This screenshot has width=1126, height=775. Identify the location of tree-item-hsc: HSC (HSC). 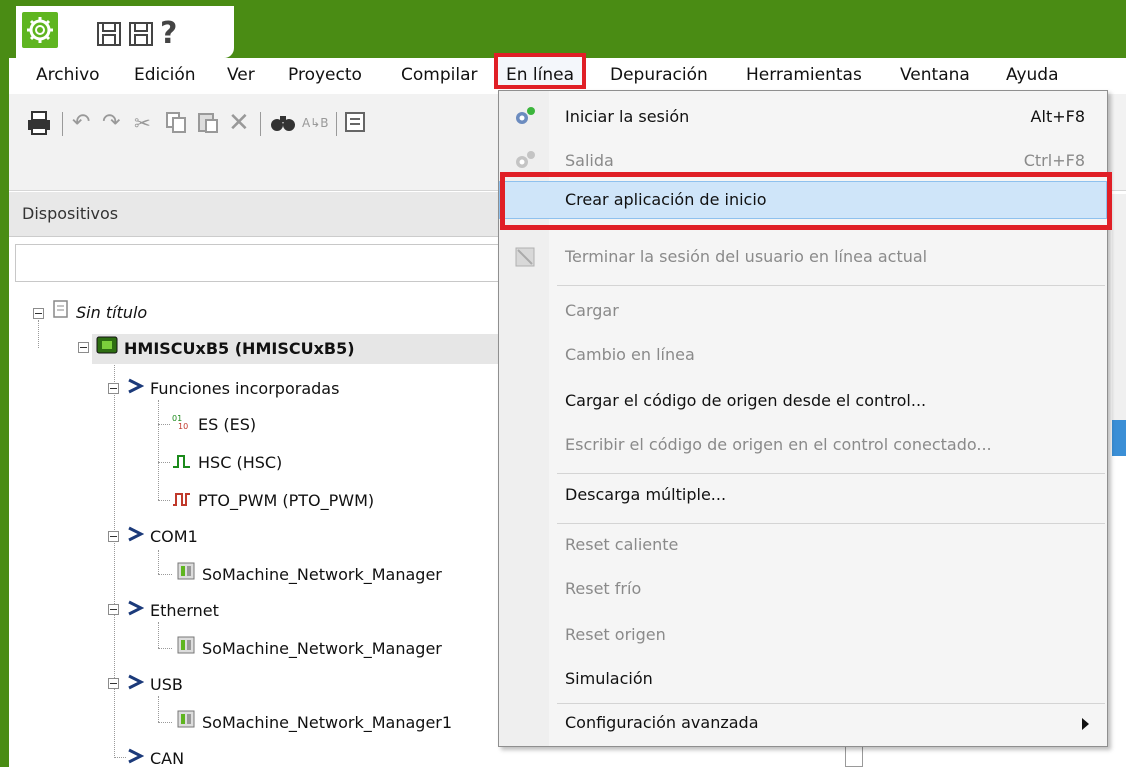
(227, 463).